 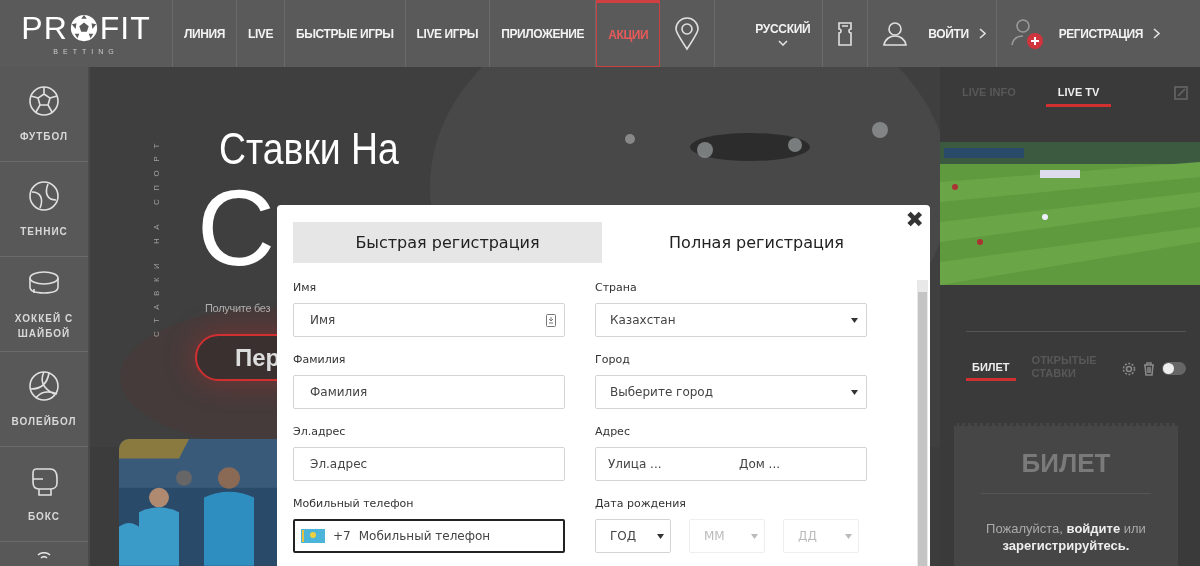 I want to click on location-pin-icon, so click(x=687, y=33).